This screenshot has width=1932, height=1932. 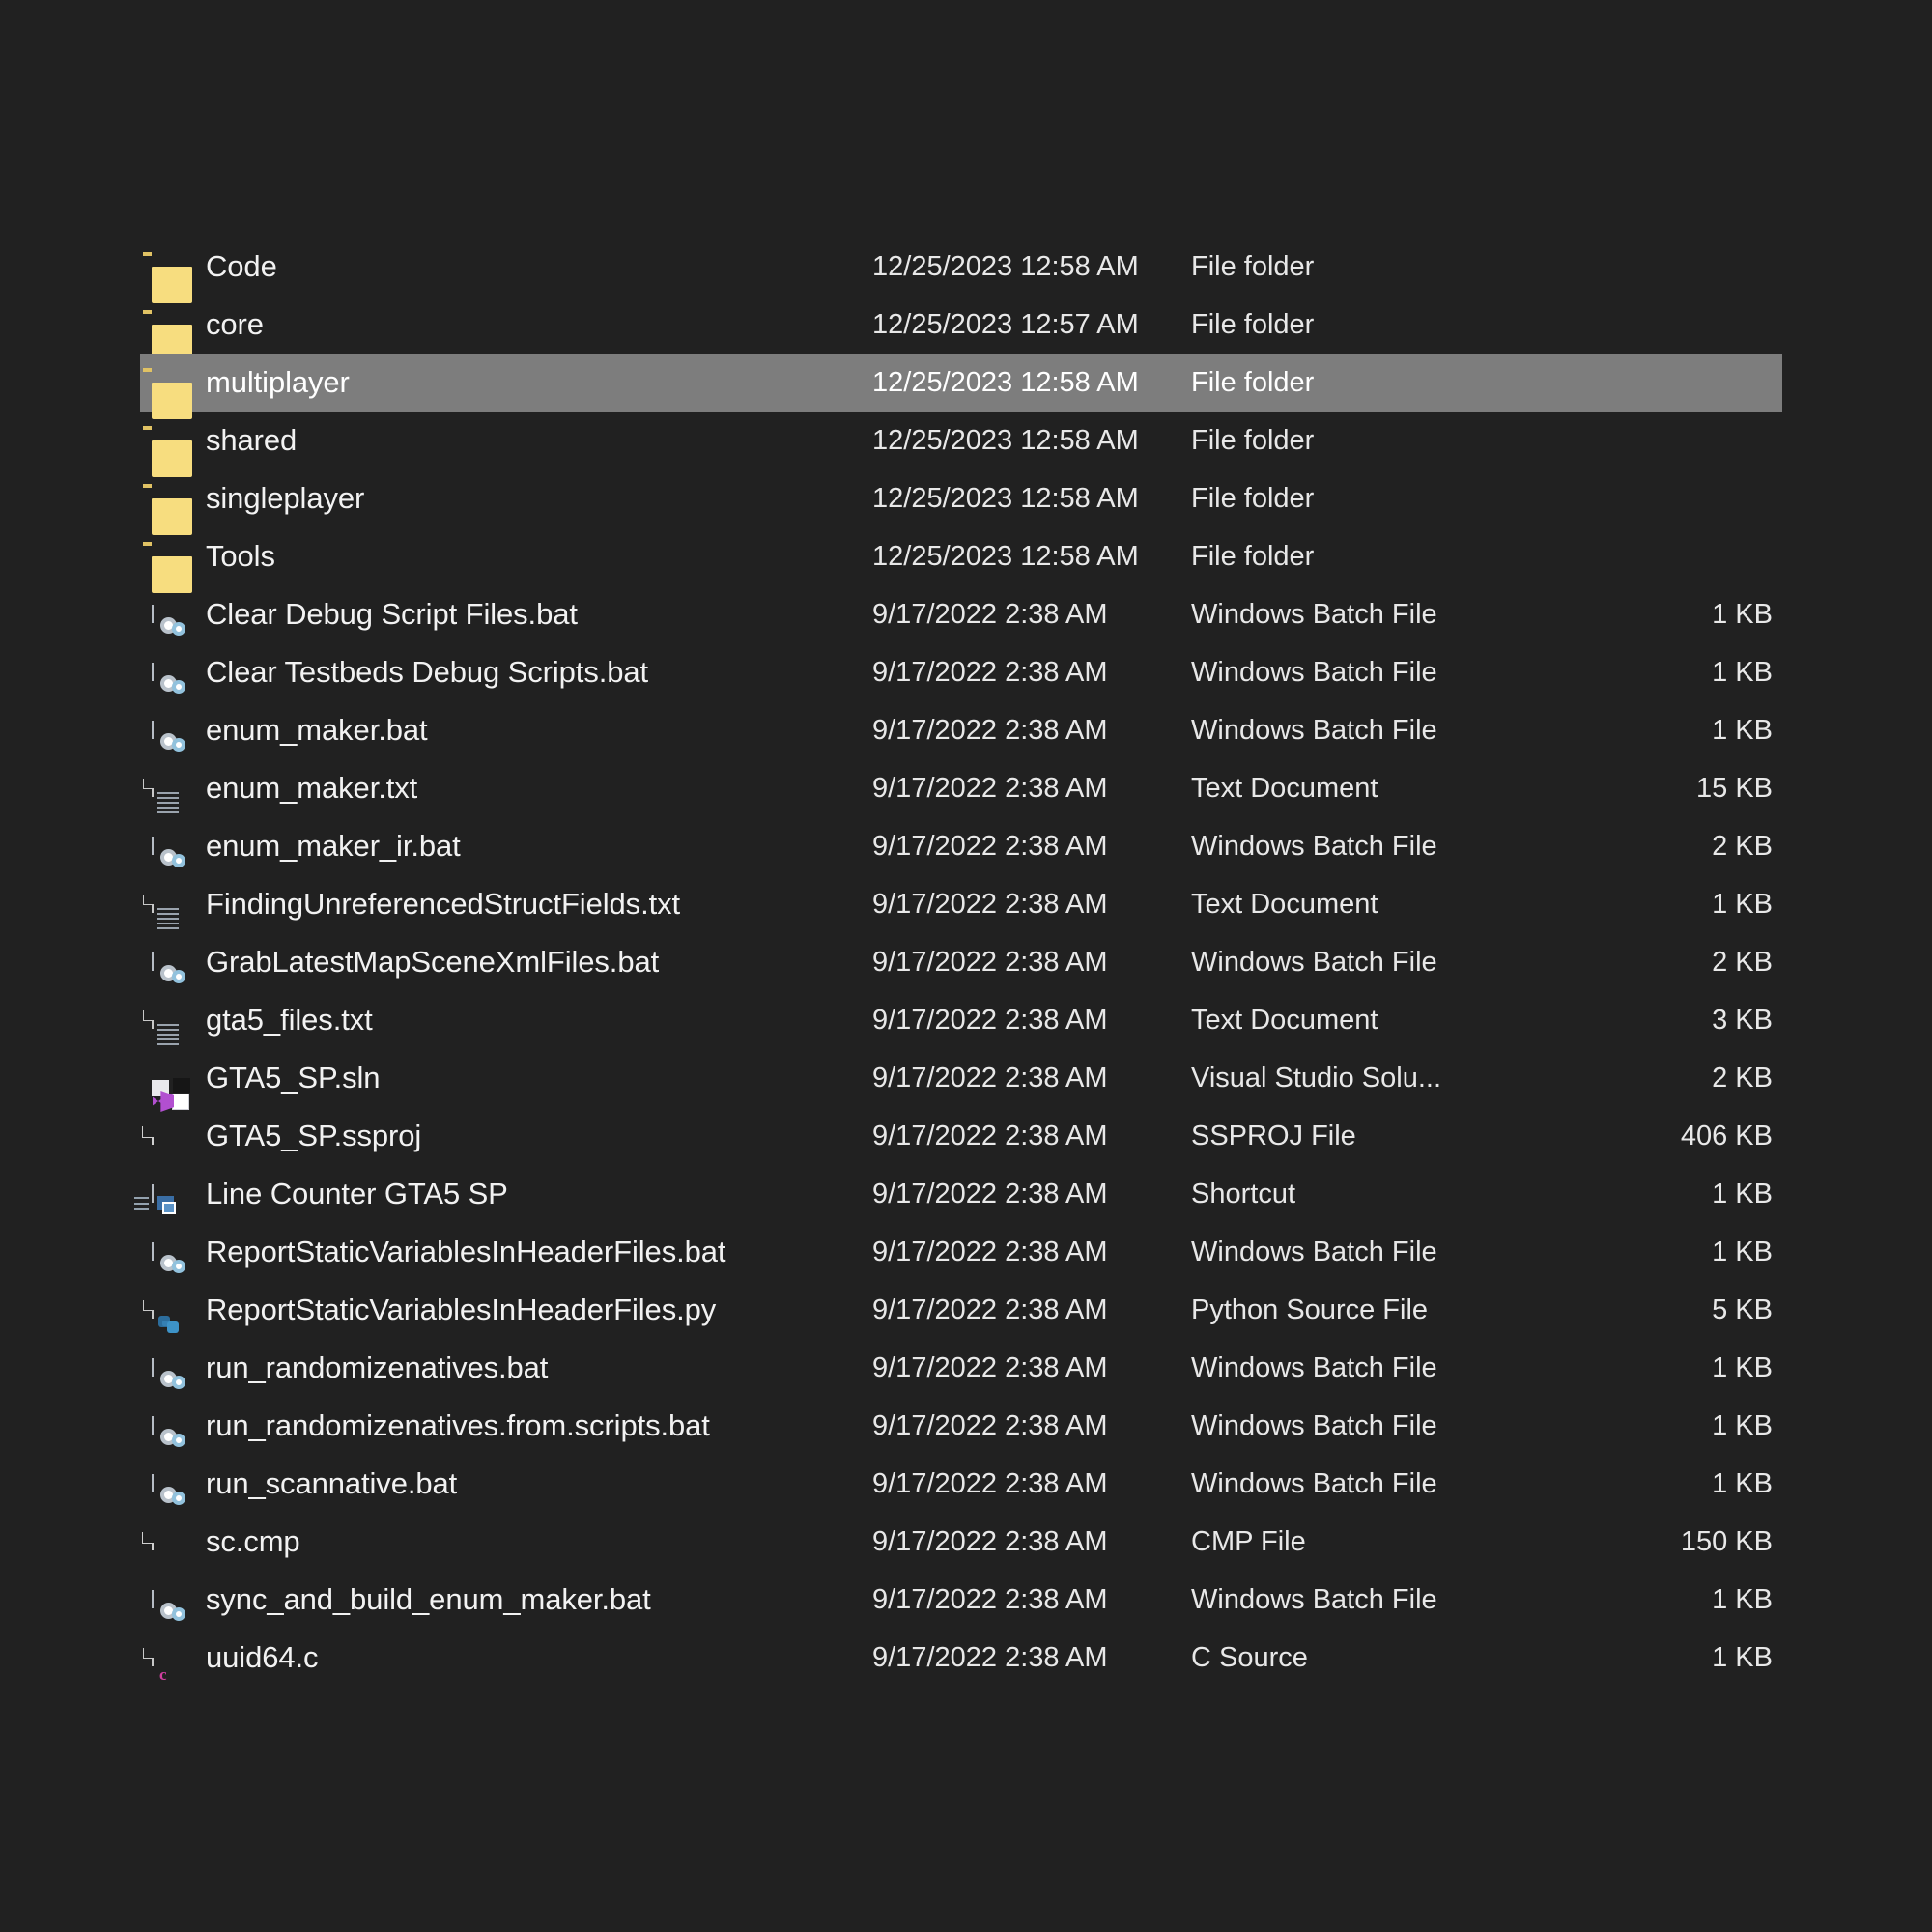 I want to click on file-name: Tools, so click(x=539, y=556).